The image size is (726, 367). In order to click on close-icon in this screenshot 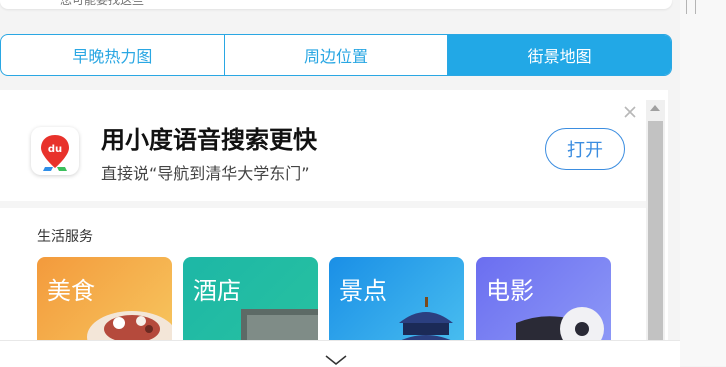, I will do `click(630, 112)`.